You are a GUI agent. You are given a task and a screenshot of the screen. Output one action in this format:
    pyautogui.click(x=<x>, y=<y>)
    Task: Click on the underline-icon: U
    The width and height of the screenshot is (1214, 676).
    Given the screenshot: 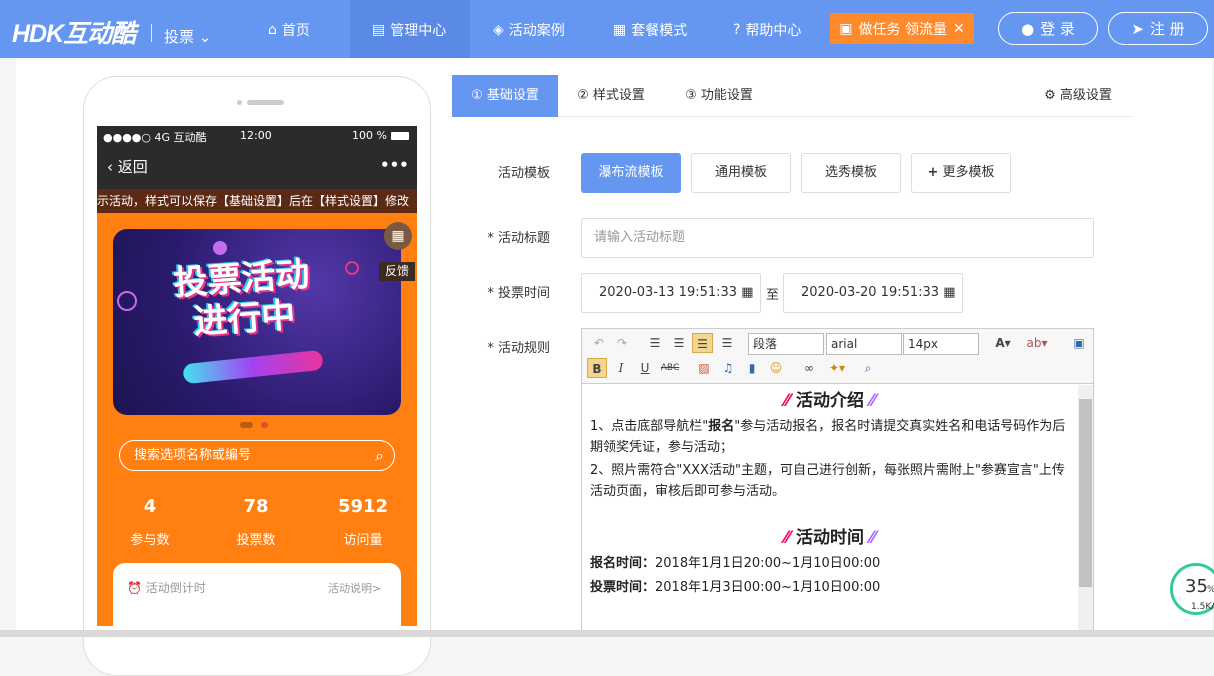 What is the action you would take?
    pyautogui.click(x=645, y=368)
    